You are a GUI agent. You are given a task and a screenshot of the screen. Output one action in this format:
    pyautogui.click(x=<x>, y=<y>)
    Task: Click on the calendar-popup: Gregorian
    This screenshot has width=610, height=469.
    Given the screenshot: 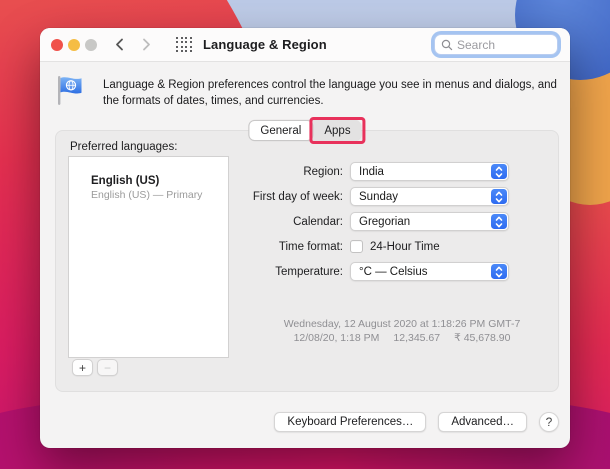 What is the action you would take?
    pyautogui.click(x=429, y=221)
    